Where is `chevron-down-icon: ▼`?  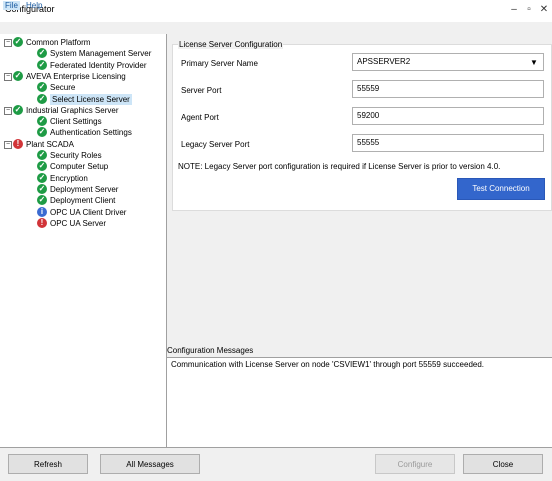
chevron-down-icon: ▼ is located at coordinates (535, 62).